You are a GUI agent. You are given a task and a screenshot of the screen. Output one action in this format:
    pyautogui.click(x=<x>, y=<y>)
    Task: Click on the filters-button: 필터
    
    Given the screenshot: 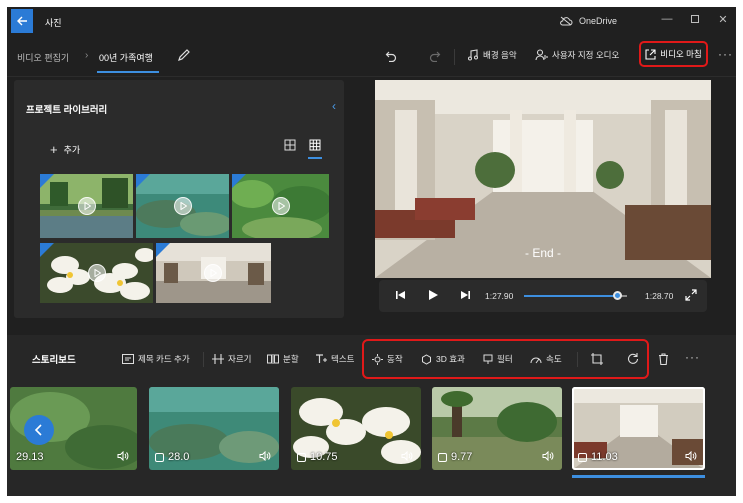 What is the action you would take?
    pyautogui.click(x=498, y=359)
    